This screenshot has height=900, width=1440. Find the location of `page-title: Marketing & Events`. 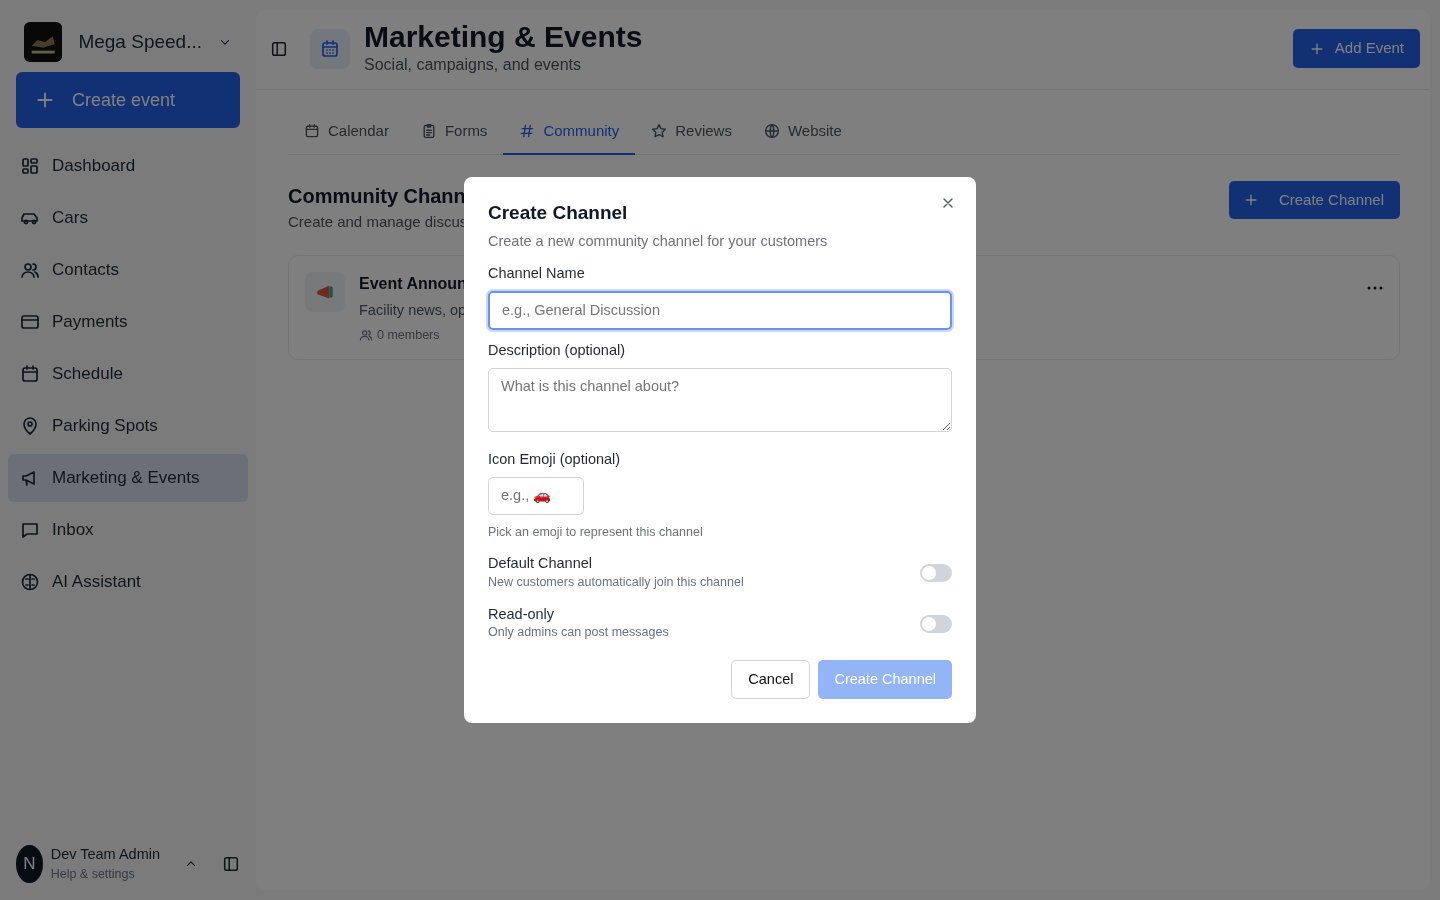

page-title: Marketing & Events is located at coordinates (503, 36).